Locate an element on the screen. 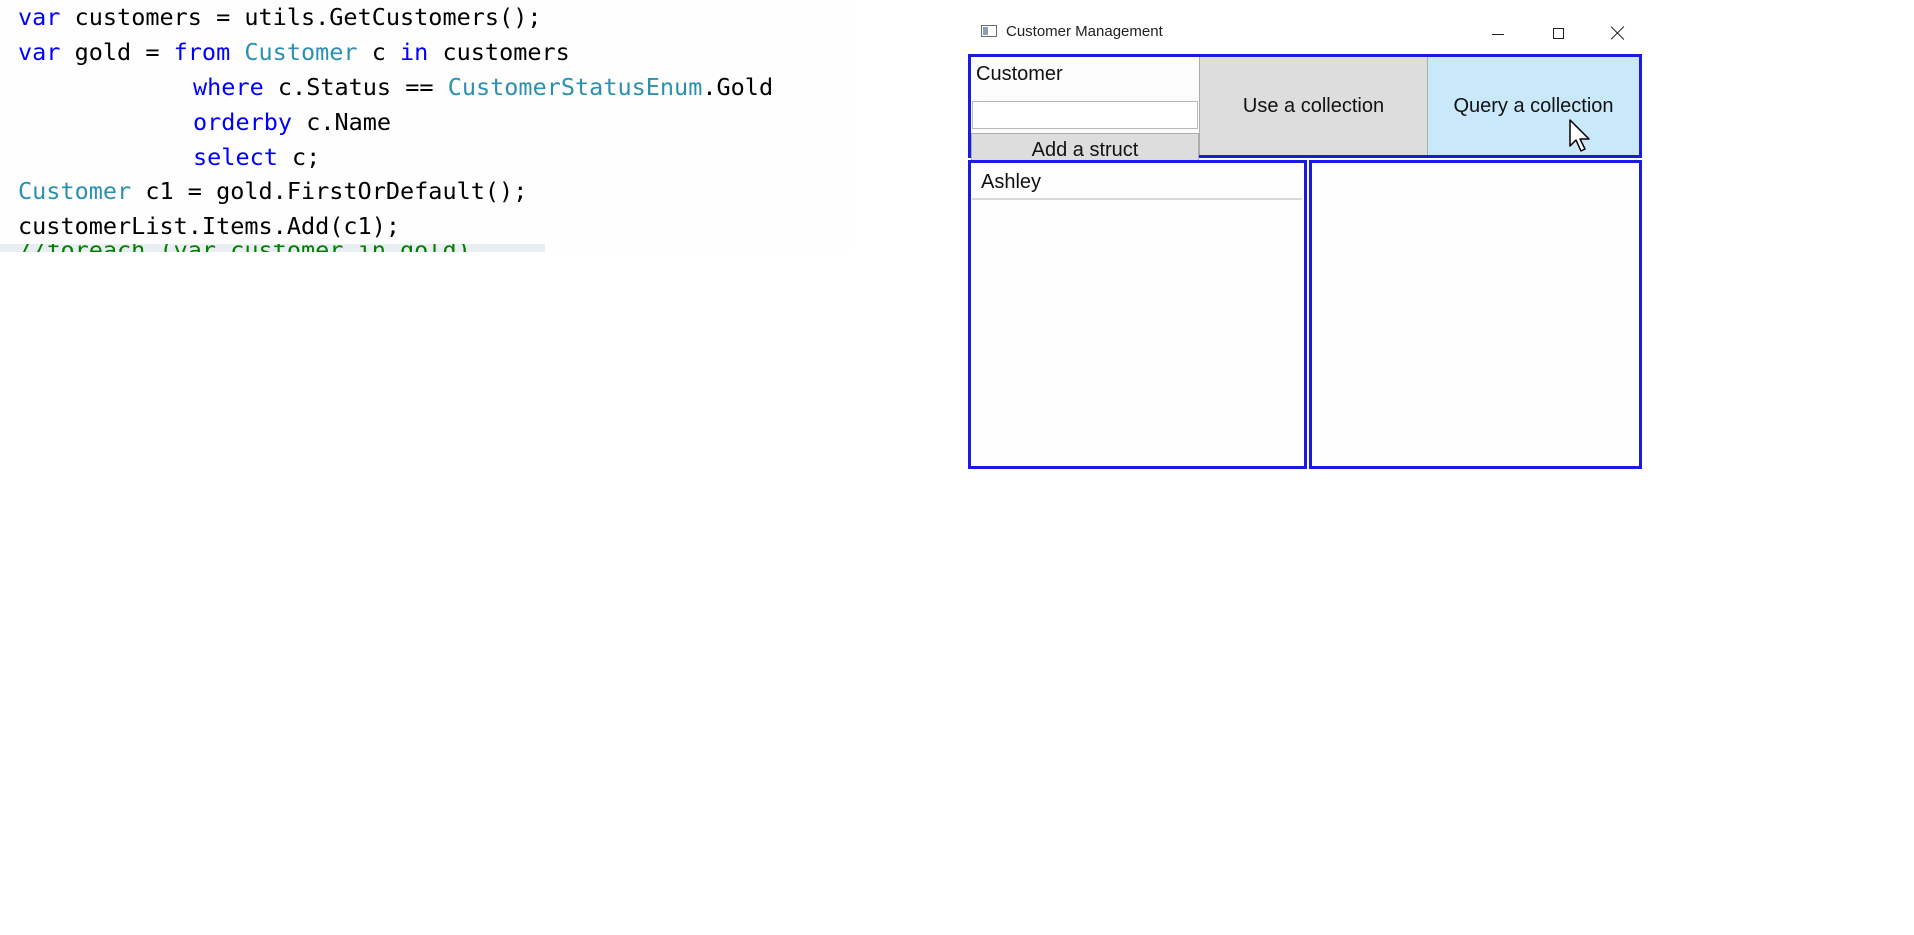  minimize-icon is located at coordinates (1498, 34).